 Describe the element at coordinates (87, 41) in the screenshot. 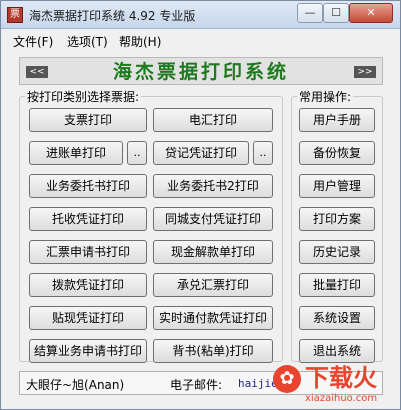

I see `menu-options: 选项(T)` at that location.